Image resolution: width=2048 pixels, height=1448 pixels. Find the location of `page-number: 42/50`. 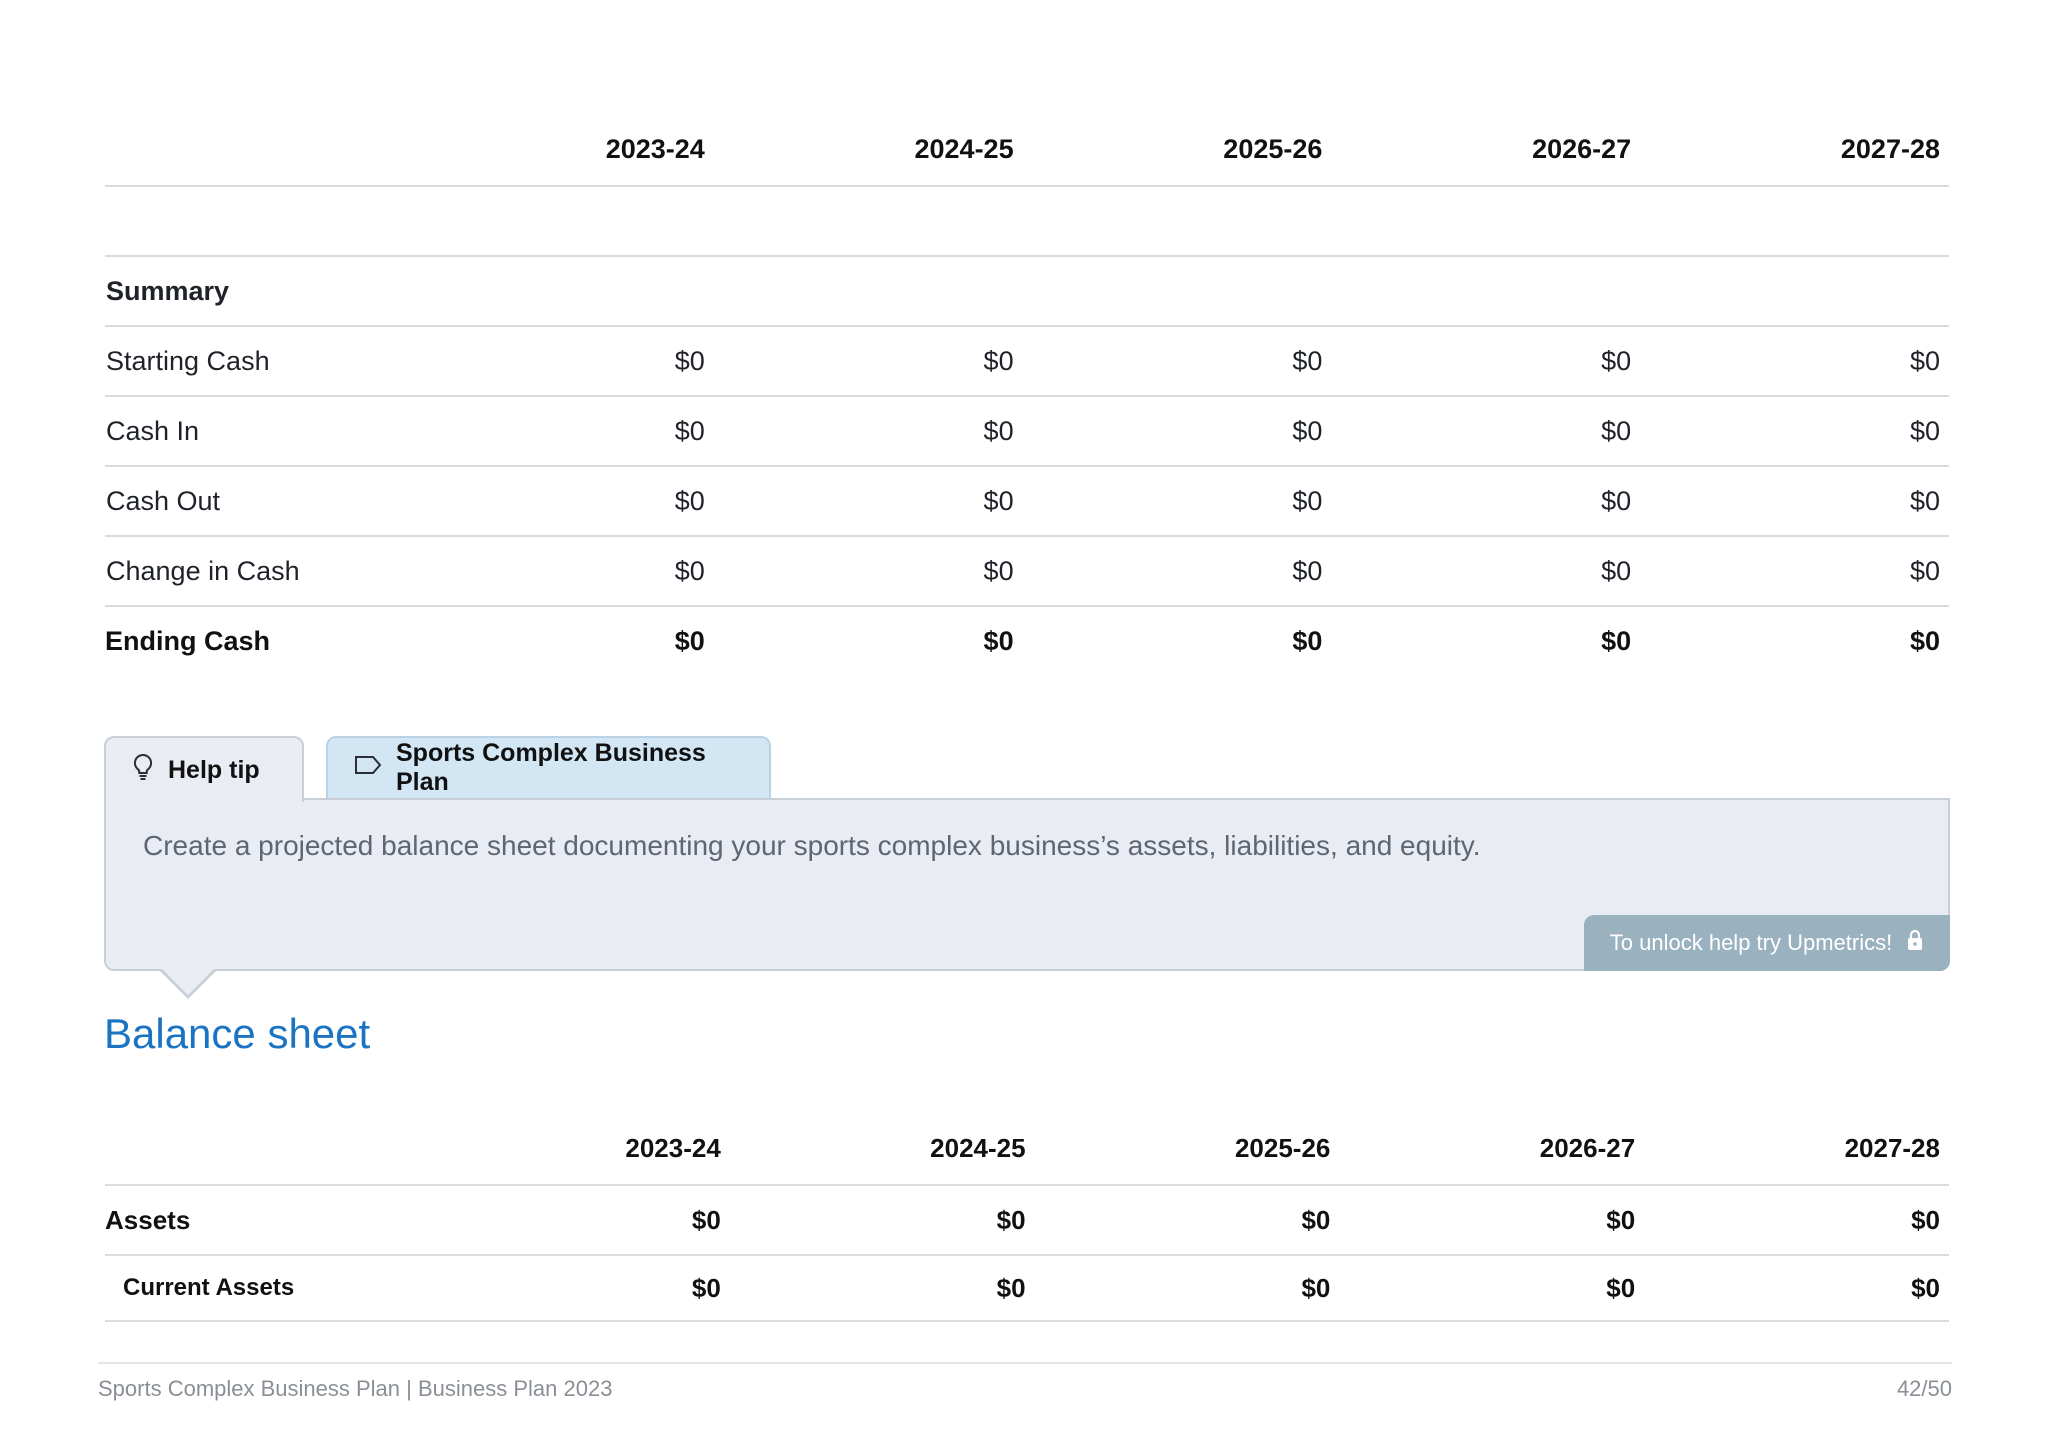

page-number: 42/50 is located at coordinates (1924, 1388).